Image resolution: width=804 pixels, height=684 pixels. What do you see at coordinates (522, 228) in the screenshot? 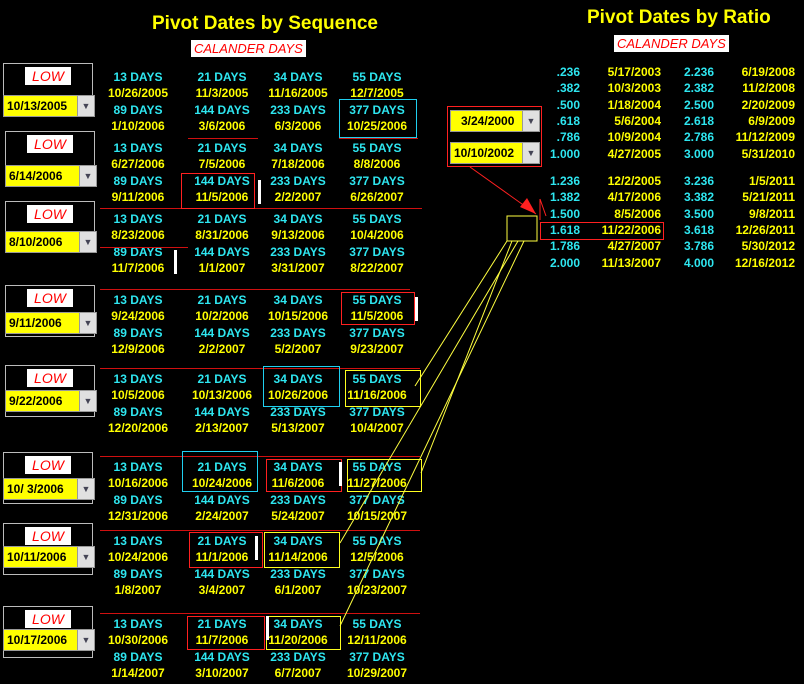
I see `target-box` at bounding box center [522, 228].